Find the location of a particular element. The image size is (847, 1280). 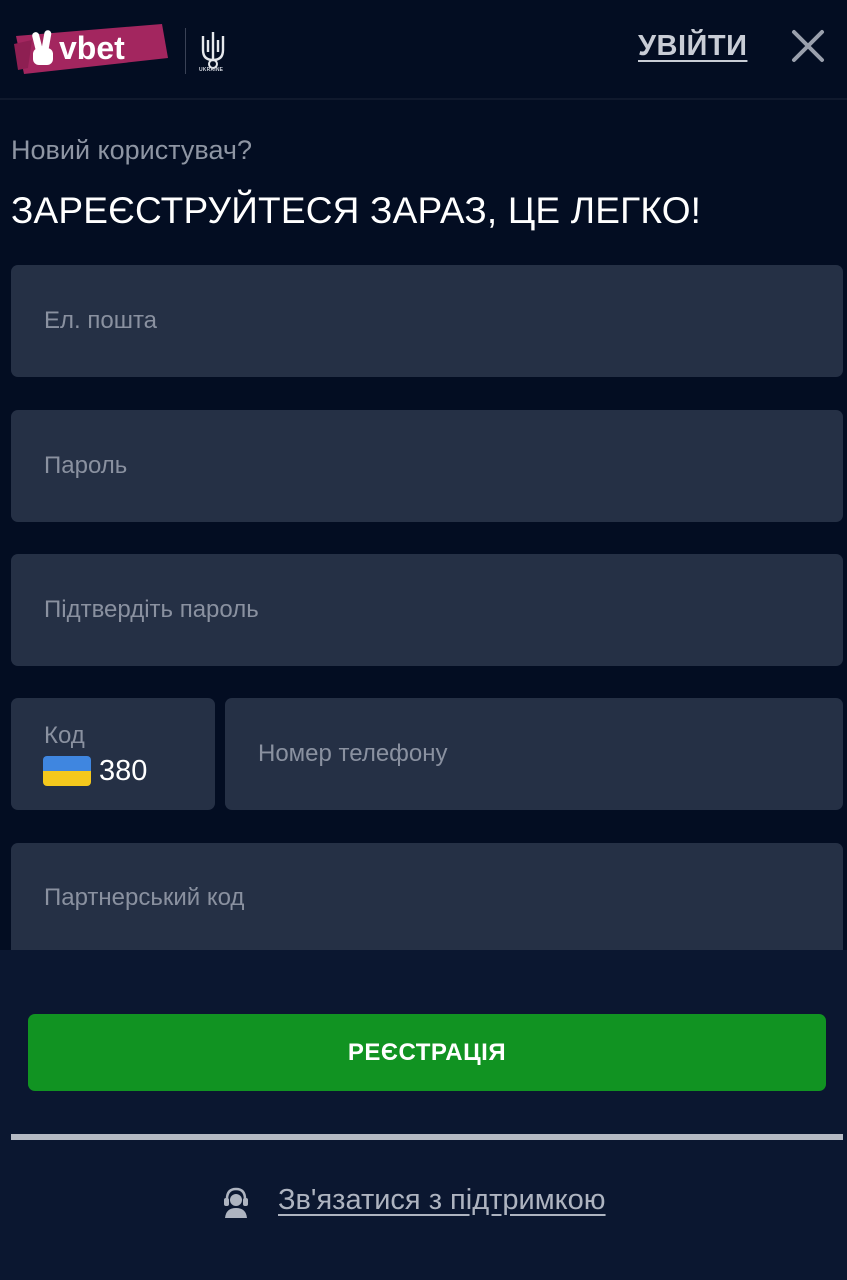

country-code-label: Код is located at coordinates (64, 735).